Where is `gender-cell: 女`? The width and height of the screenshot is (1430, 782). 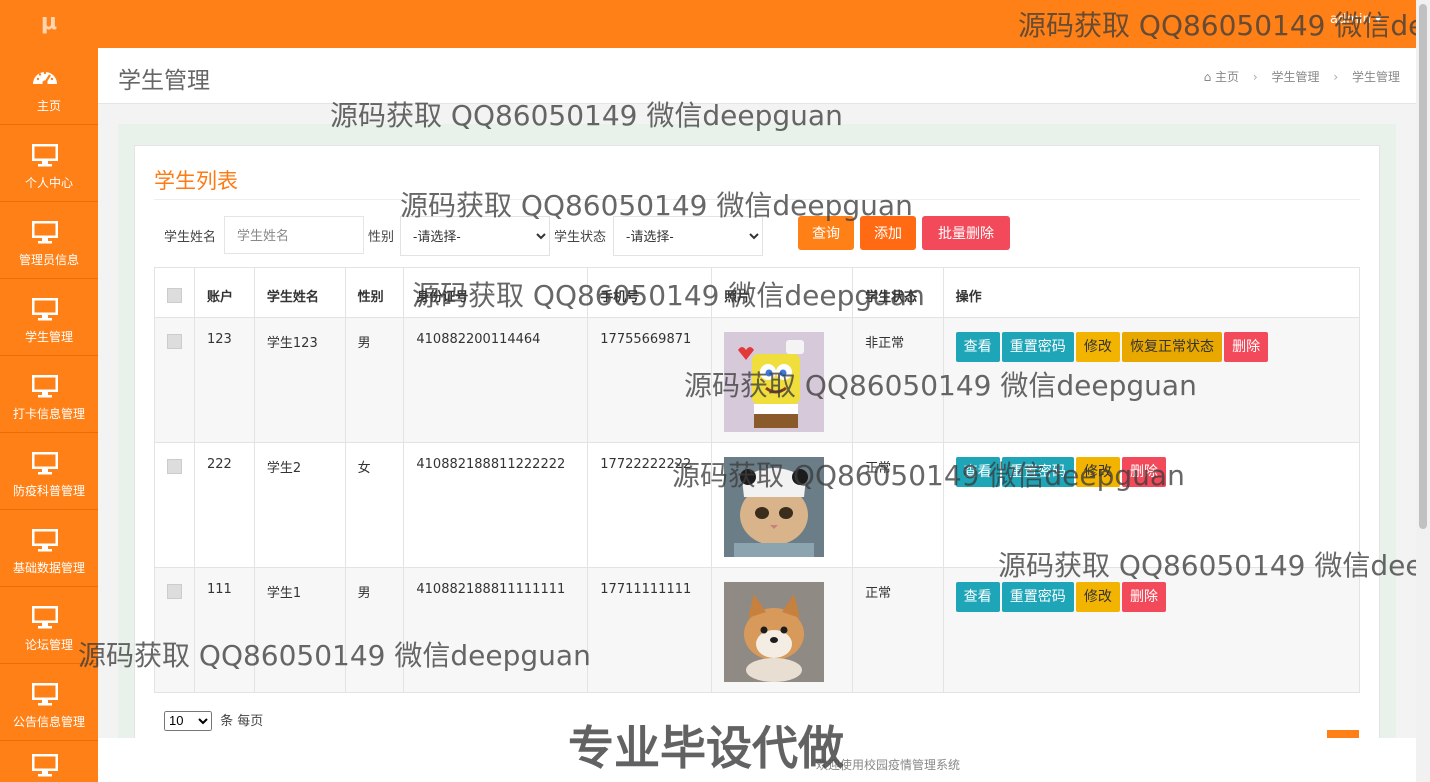
gender-cell: 女 is located at coordinates (374, 505).